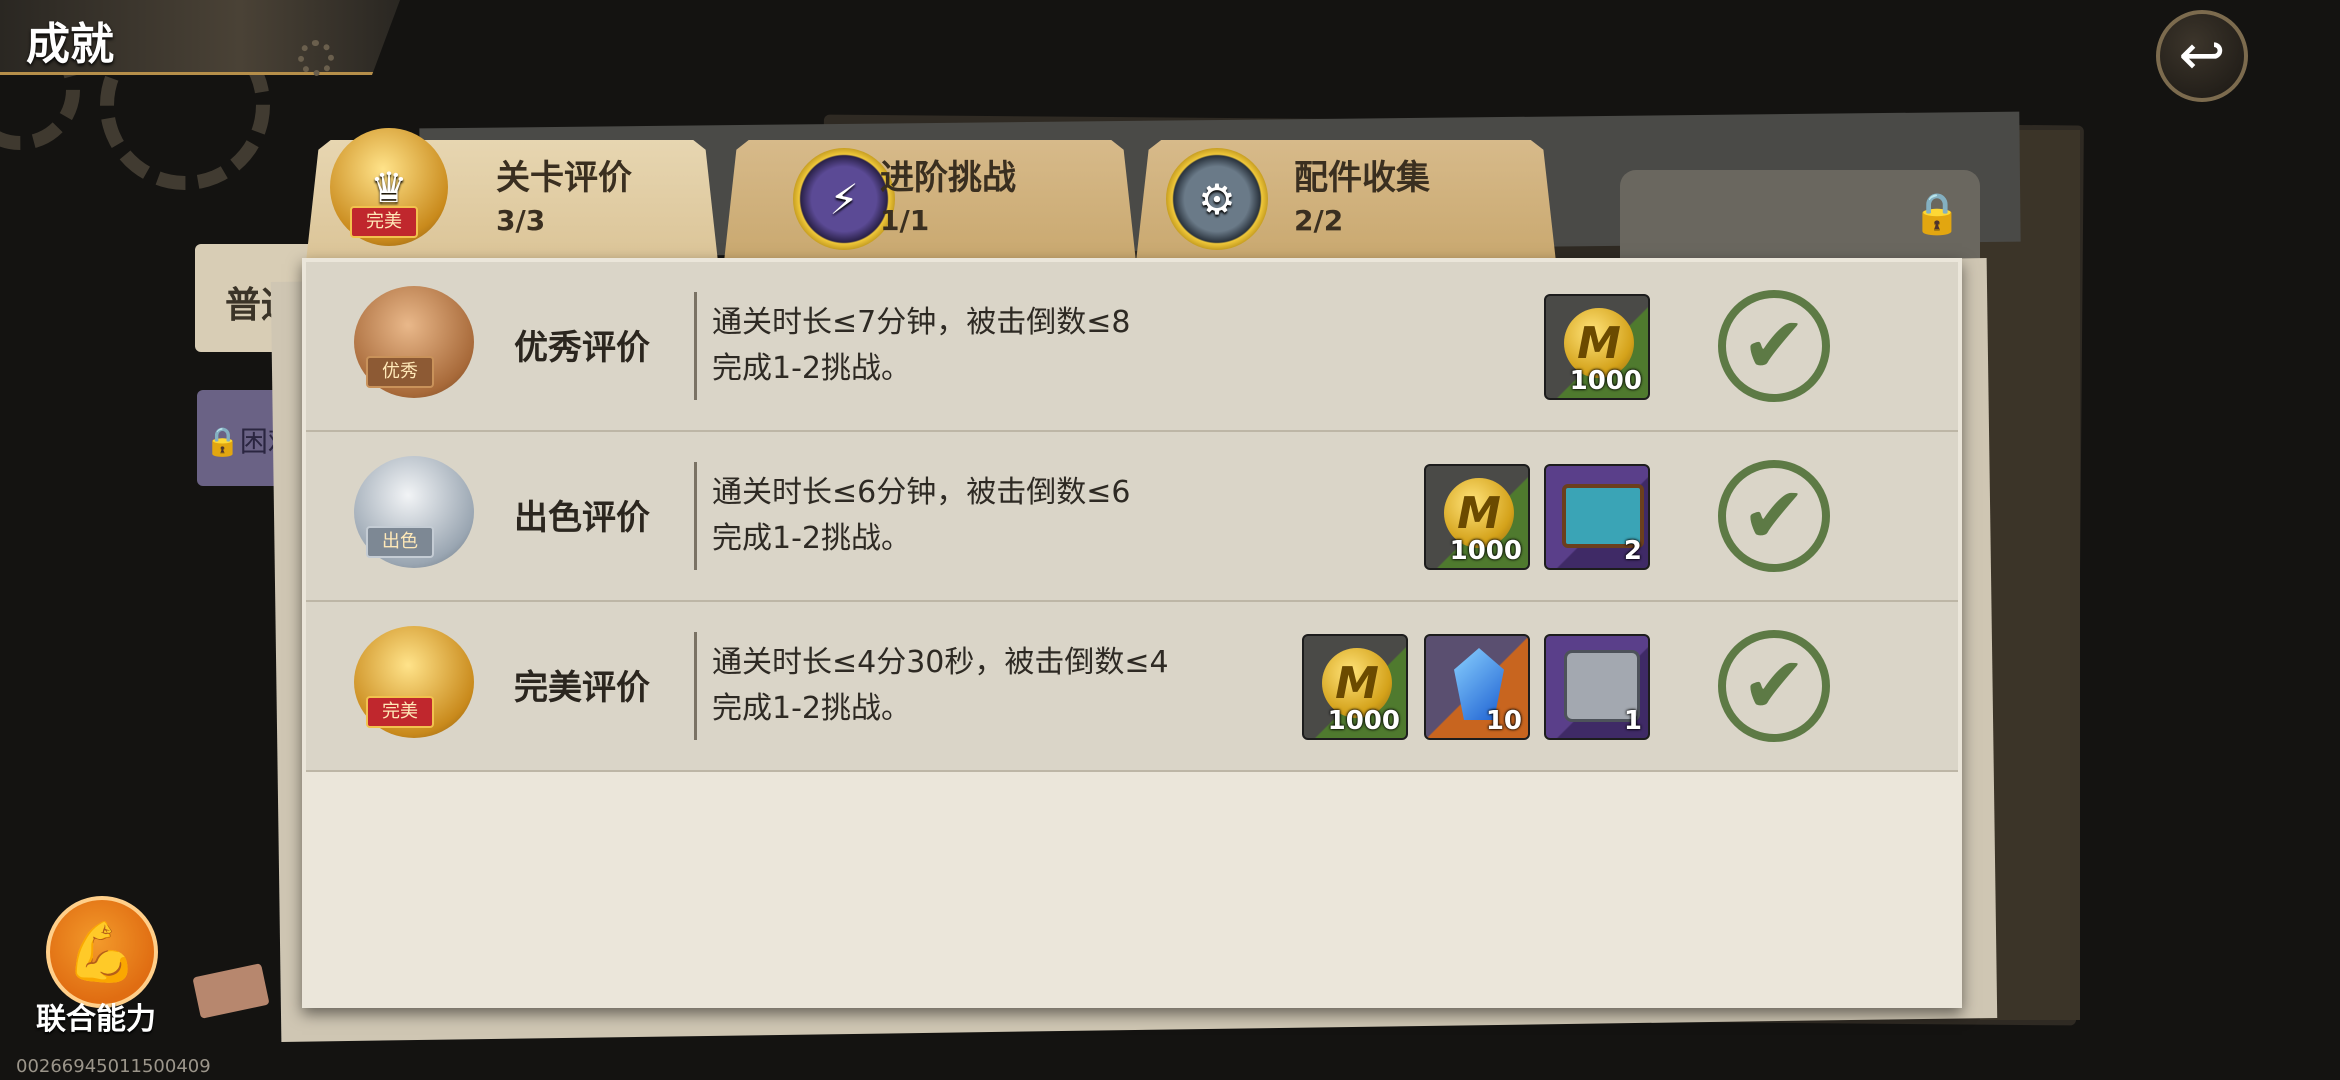 This screenshot has width=2340, height=1080. Describe the element at coordinates (1632, 551) in the screenshot. I see `reward-quantity: 2` at that location.